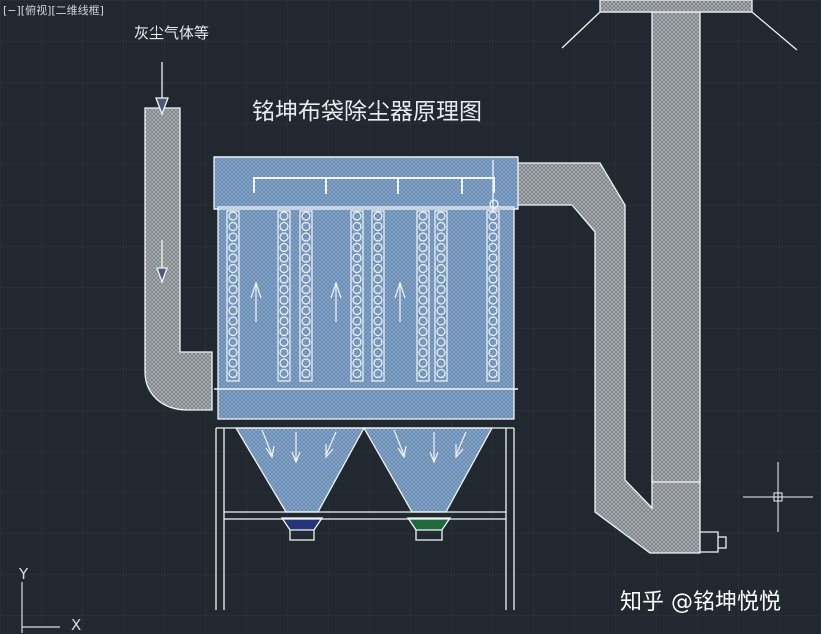 This screenshot has height=634, width=821. Describe the element at coordinates (24, 574) in the screenshot. I see `ucs-y-label: Y` at that location.